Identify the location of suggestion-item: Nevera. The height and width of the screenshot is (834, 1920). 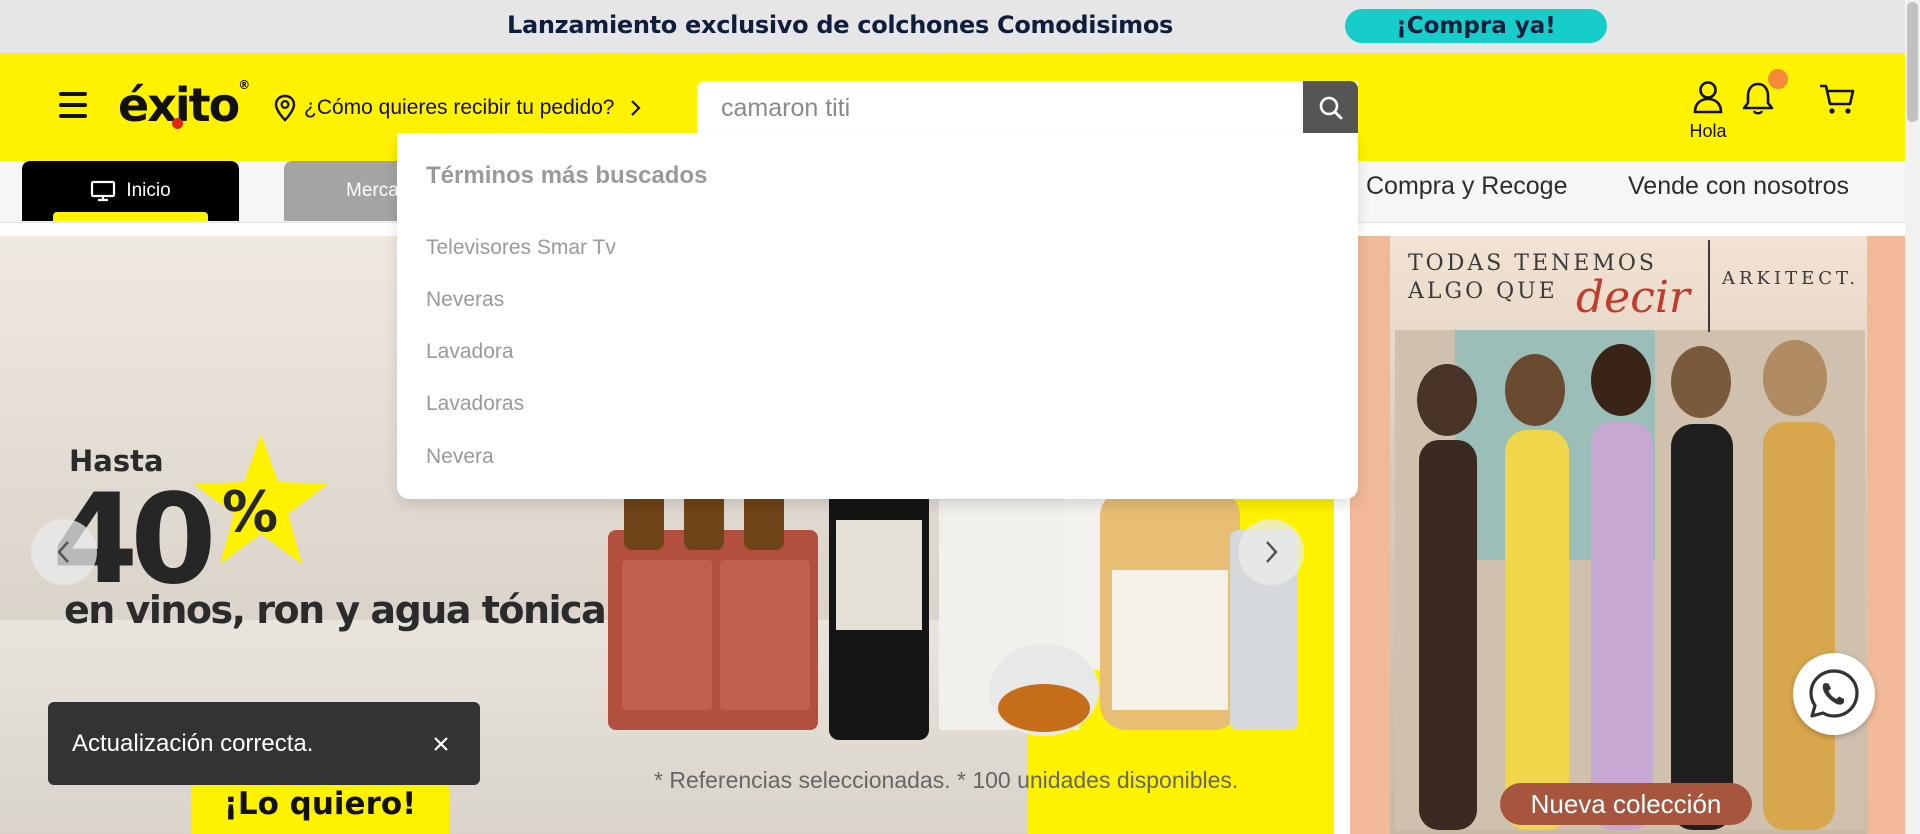
(460, 457).